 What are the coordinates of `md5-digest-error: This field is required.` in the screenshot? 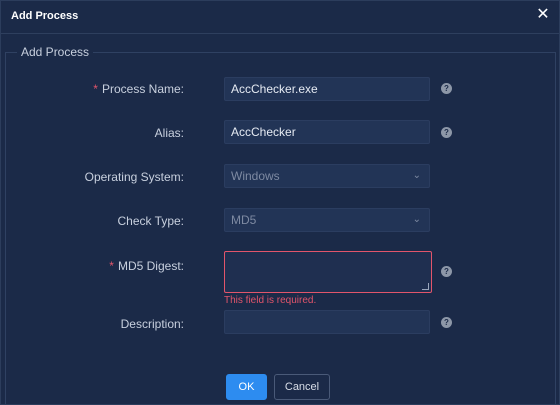 It's located at (270, 300).